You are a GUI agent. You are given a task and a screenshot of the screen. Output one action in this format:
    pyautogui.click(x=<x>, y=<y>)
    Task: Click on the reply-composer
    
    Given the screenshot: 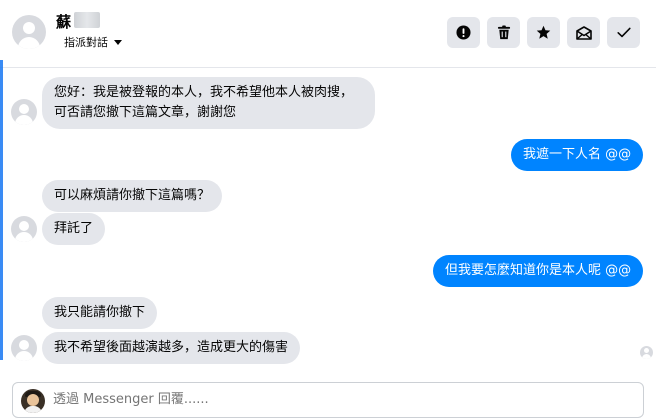 What is the action you would take?
    pyautogui.click(x=328, y=400)
    